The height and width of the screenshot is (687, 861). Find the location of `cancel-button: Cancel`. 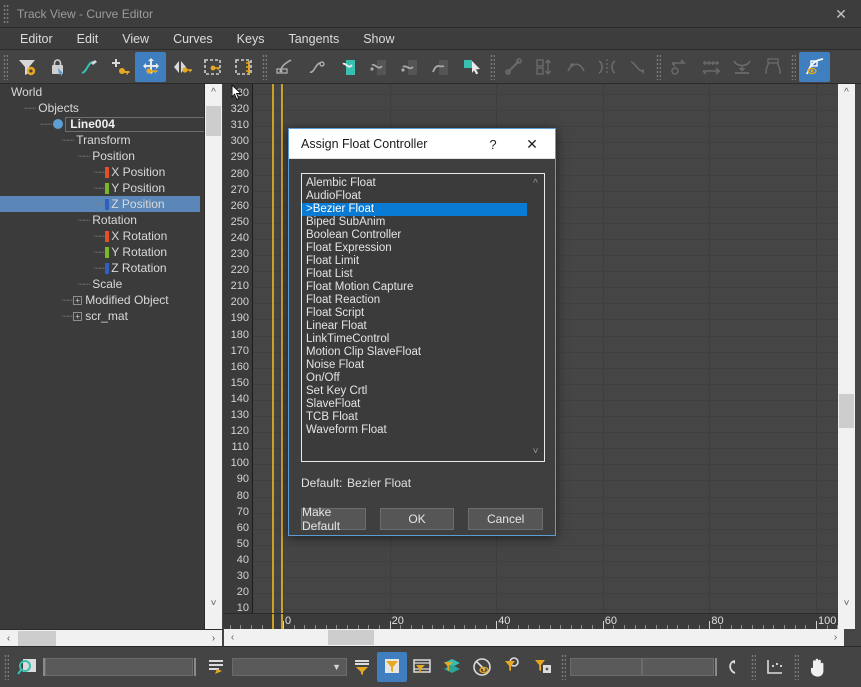

cancel-button: Cancel is located at coordinates (505, 519).